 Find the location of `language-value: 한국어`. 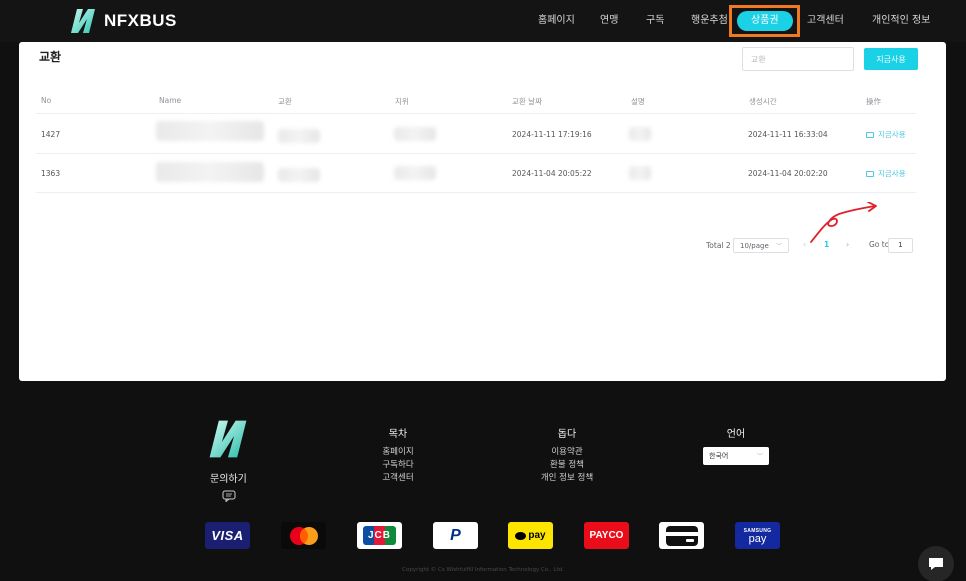

language-value: 한국어 is located at coordinates (719, 456).